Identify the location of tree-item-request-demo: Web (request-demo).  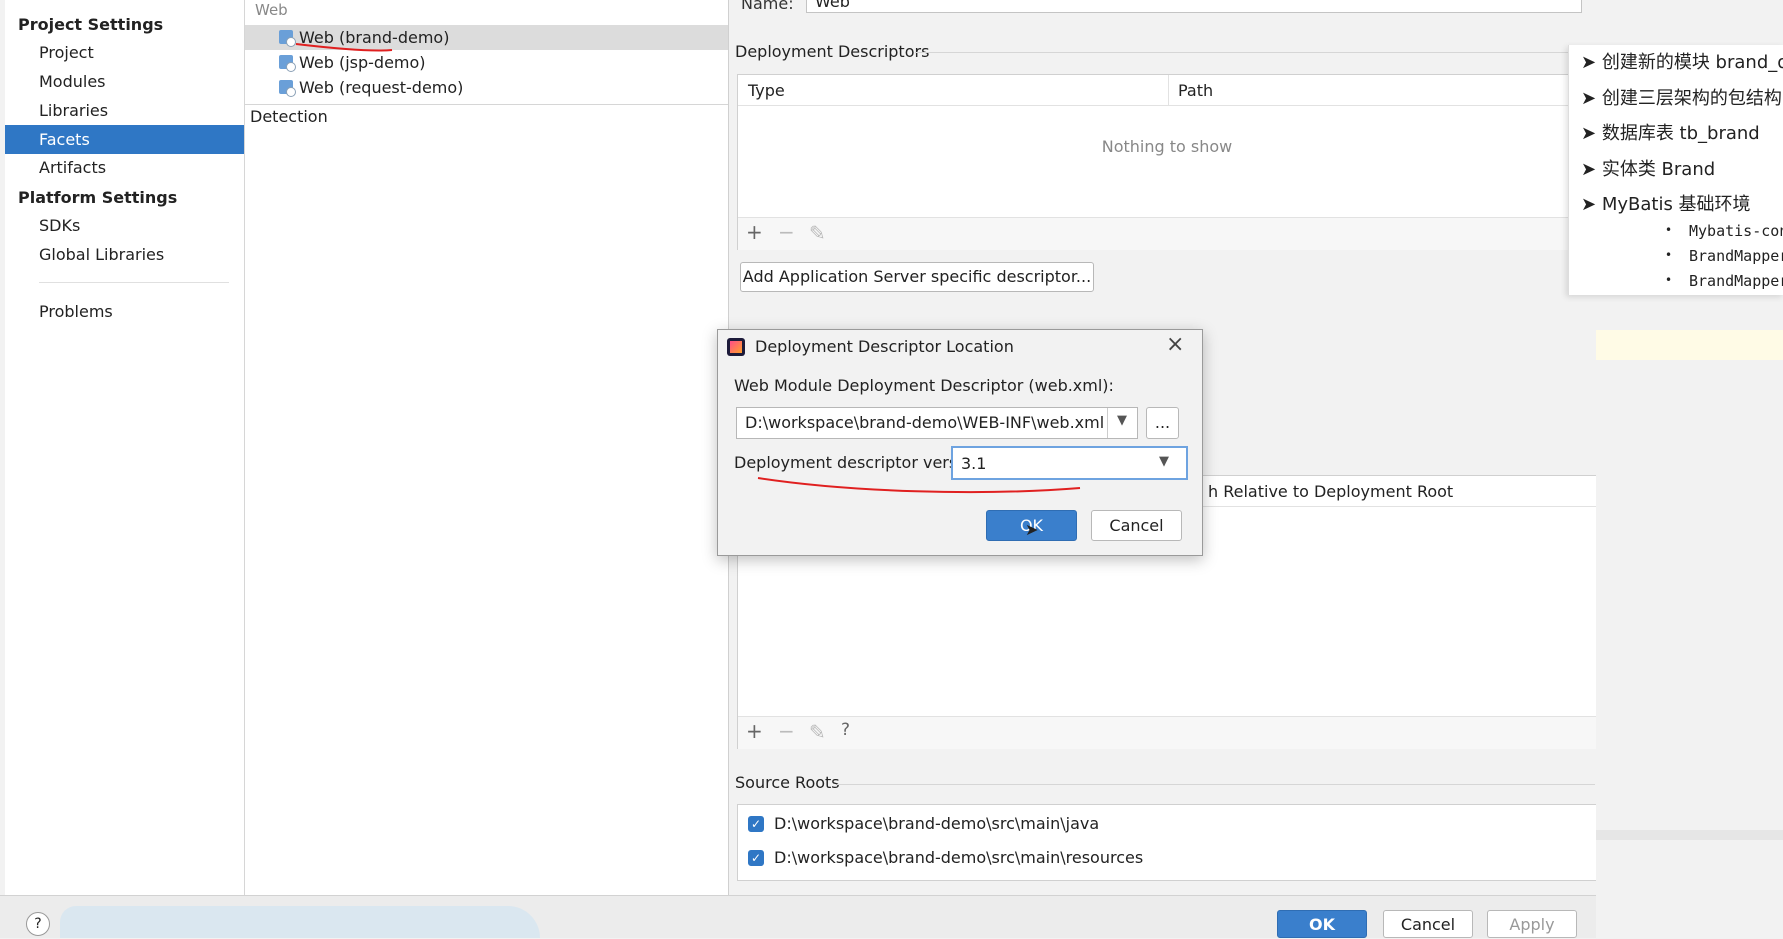
(486, 87).